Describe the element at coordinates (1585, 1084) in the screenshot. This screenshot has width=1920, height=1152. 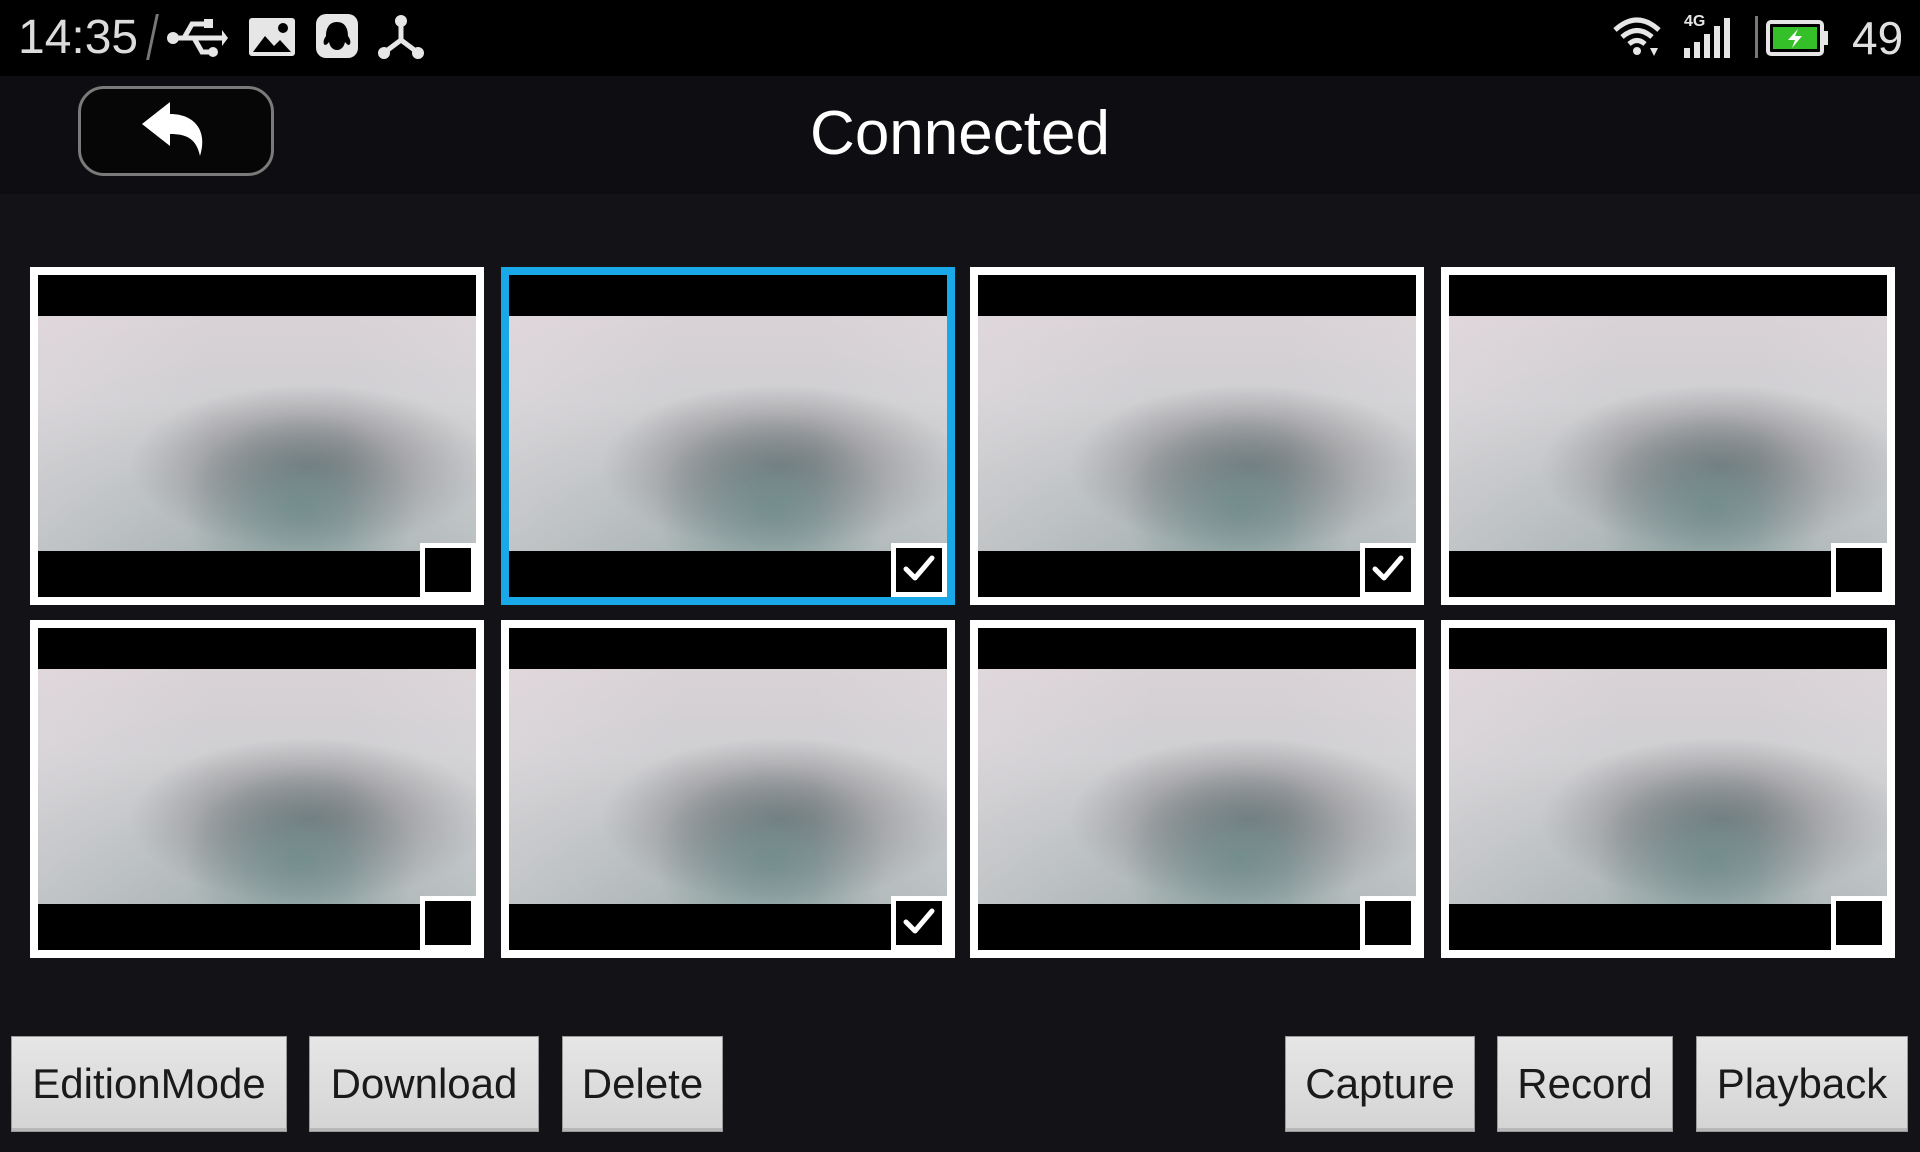
I see `record-button: Record` at that location.